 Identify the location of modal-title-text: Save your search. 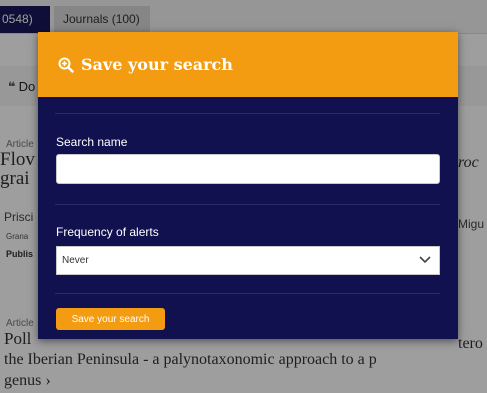
(157, 64).